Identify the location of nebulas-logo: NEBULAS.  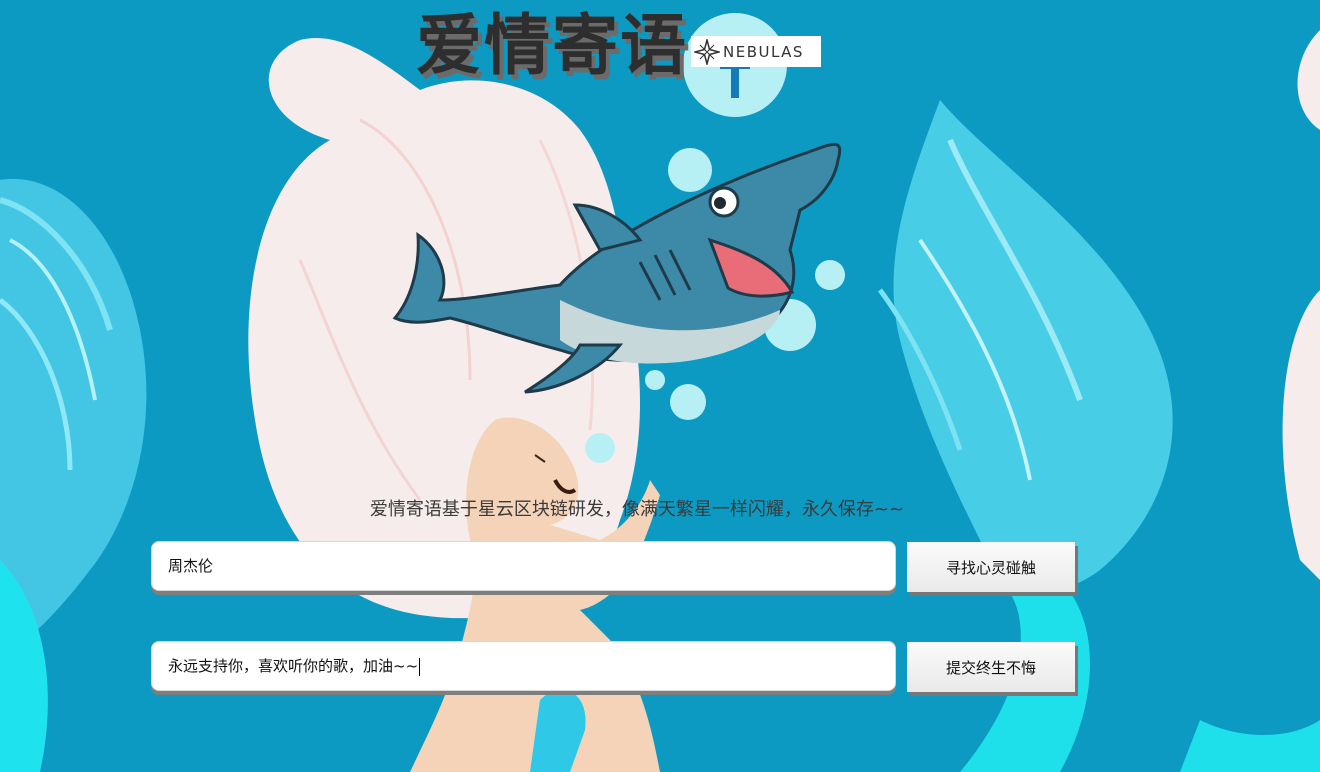
(756, 51).